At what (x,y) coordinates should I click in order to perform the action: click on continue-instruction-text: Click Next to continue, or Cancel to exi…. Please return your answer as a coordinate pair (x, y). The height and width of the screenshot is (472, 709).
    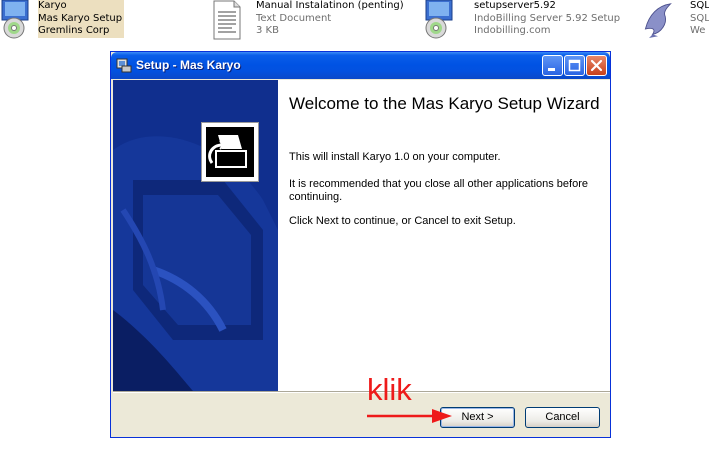
    Looking at the image, I should click on (402, 221).